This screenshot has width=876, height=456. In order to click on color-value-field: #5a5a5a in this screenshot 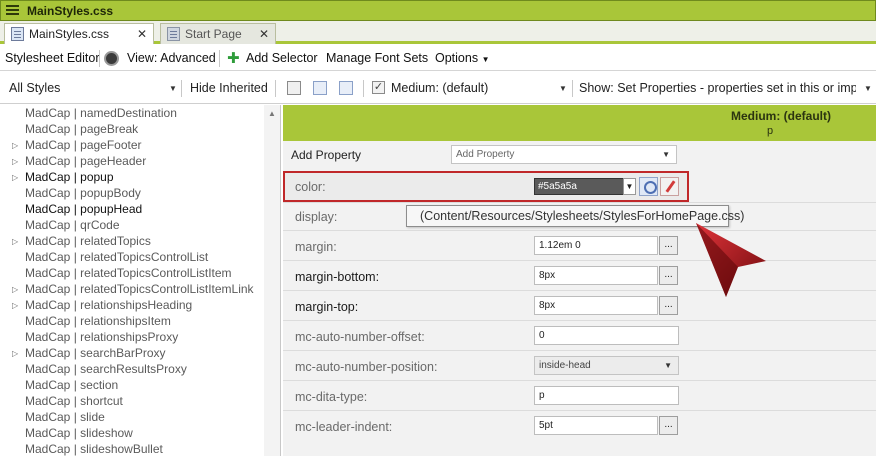, I will do `click(585, 186)`.